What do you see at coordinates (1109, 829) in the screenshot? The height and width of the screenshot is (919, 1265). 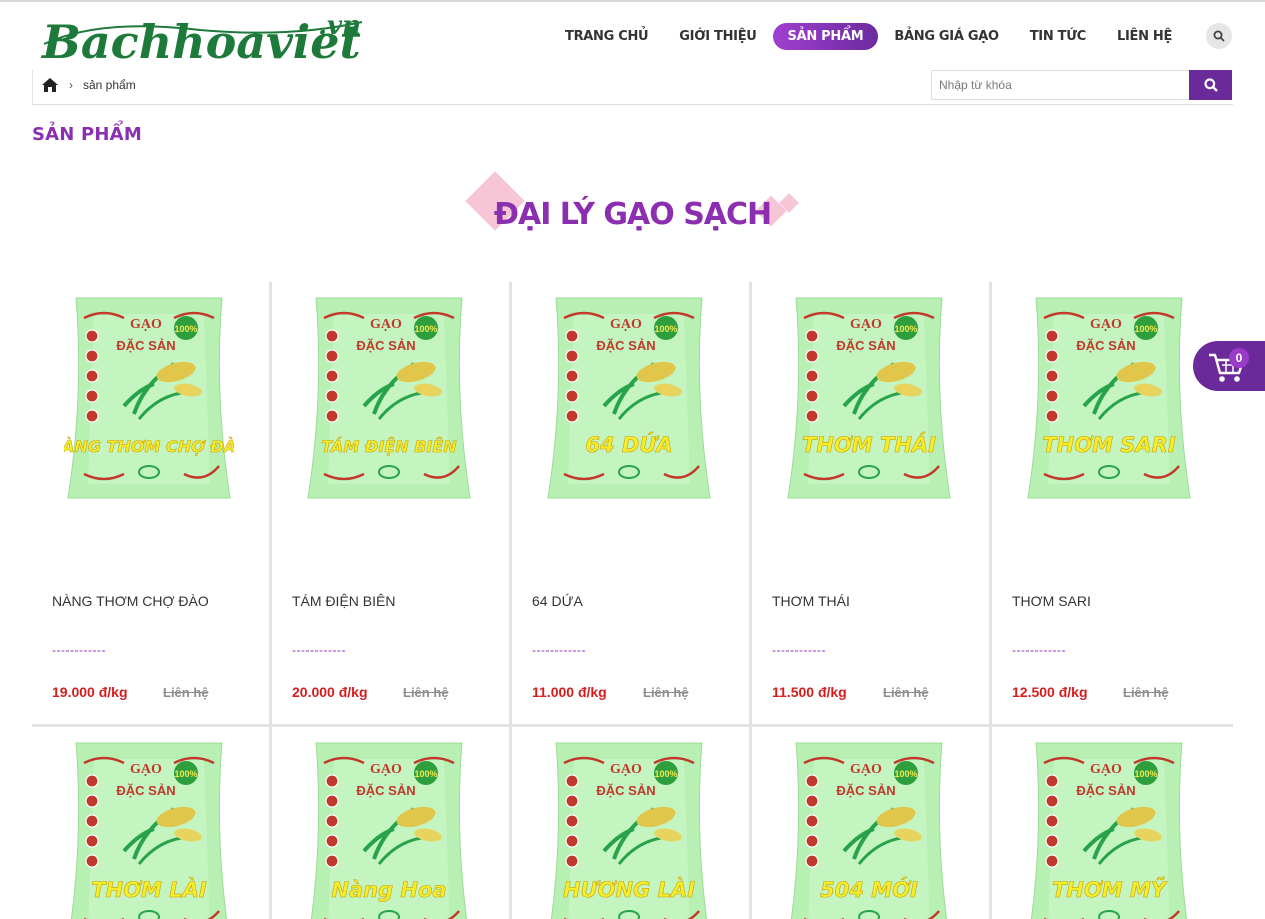 I see `product-image: 100% GẠO ĐẶC SẢN THƠM MỸ` at bounding box center [1109, 829].